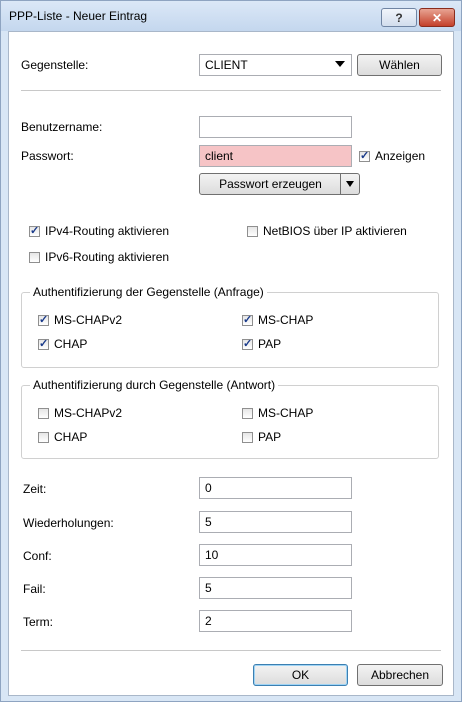 Image resolution: width=462 pixels, height=702 pixels. I want to click on ok-button: OK, so click(300, 675).